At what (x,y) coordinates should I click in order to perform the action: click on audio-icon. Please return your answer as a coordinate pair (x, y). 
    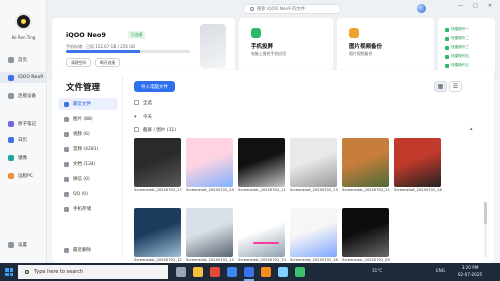
    Looking at the image, I should click on (66, 149).